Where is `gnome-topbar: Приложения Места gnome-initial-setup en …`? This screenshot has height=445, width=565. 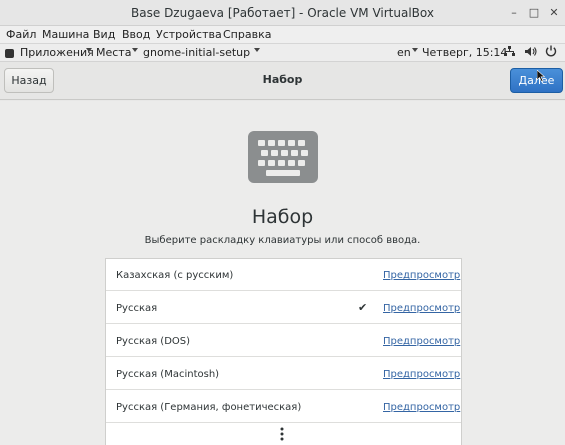 gnome-topbar: Приложения Места gnome-initial-setup en … is located at coordinates (282, 53).